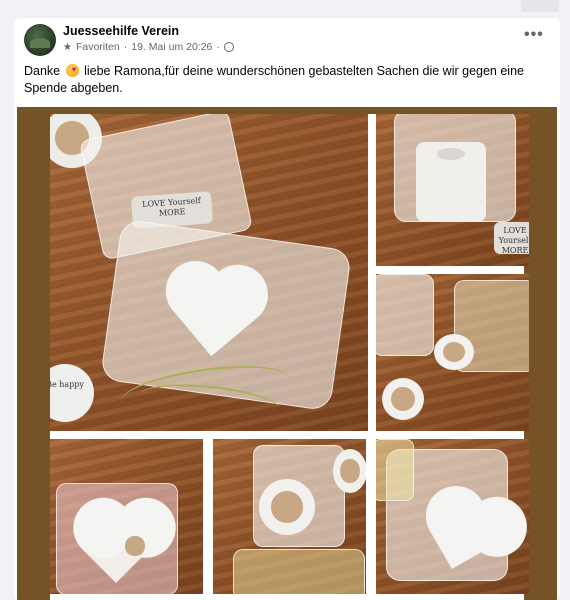 This screenshot has width=570, height=600. Describe the element at coordinates (511, 238) in the screenshot. I see `tag-love-yourself-small: LOVE Yourself MORE` at that location.